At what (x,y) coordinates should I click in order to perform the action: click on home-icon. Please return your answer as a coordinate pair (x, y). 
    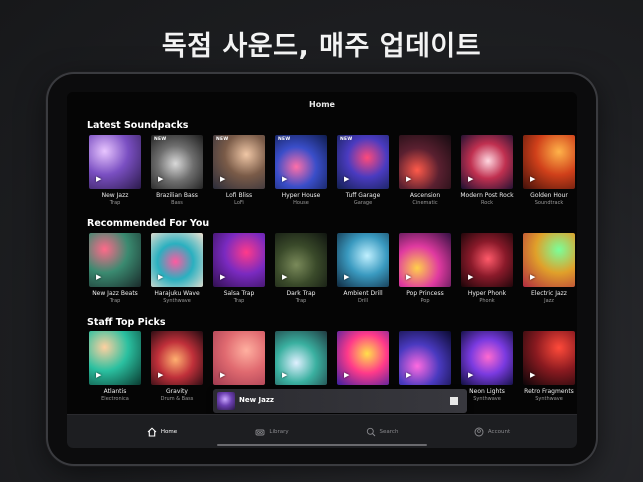
    Looking at the image, I should click on (152, 432).